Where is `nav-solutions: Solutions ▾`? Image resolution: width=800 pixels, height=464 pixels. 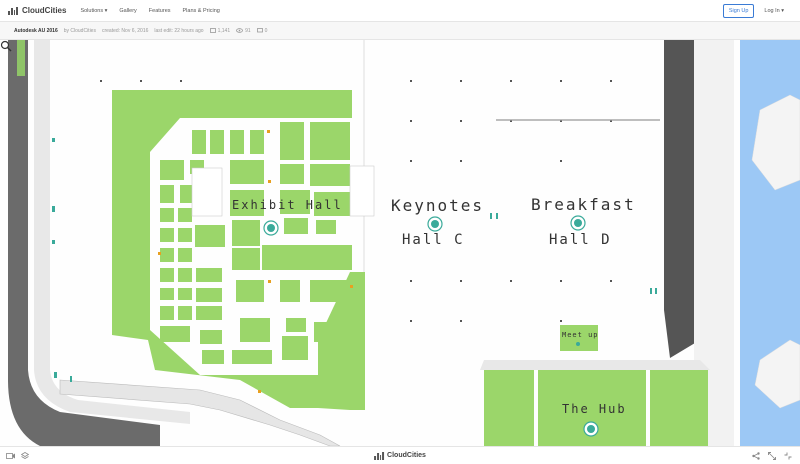 nav-solutions: Solutions ▾ is located at coordinates (93, 11).